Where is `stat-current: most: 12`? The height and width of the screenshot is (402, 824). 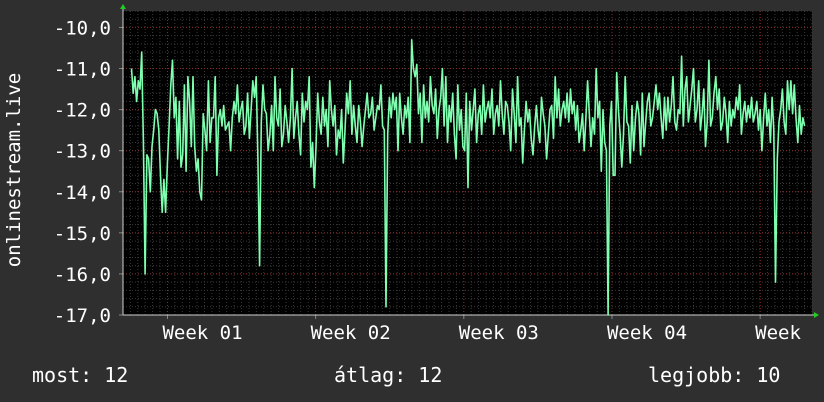 stat-current: most: 12 is located at coordinates (80, 375).